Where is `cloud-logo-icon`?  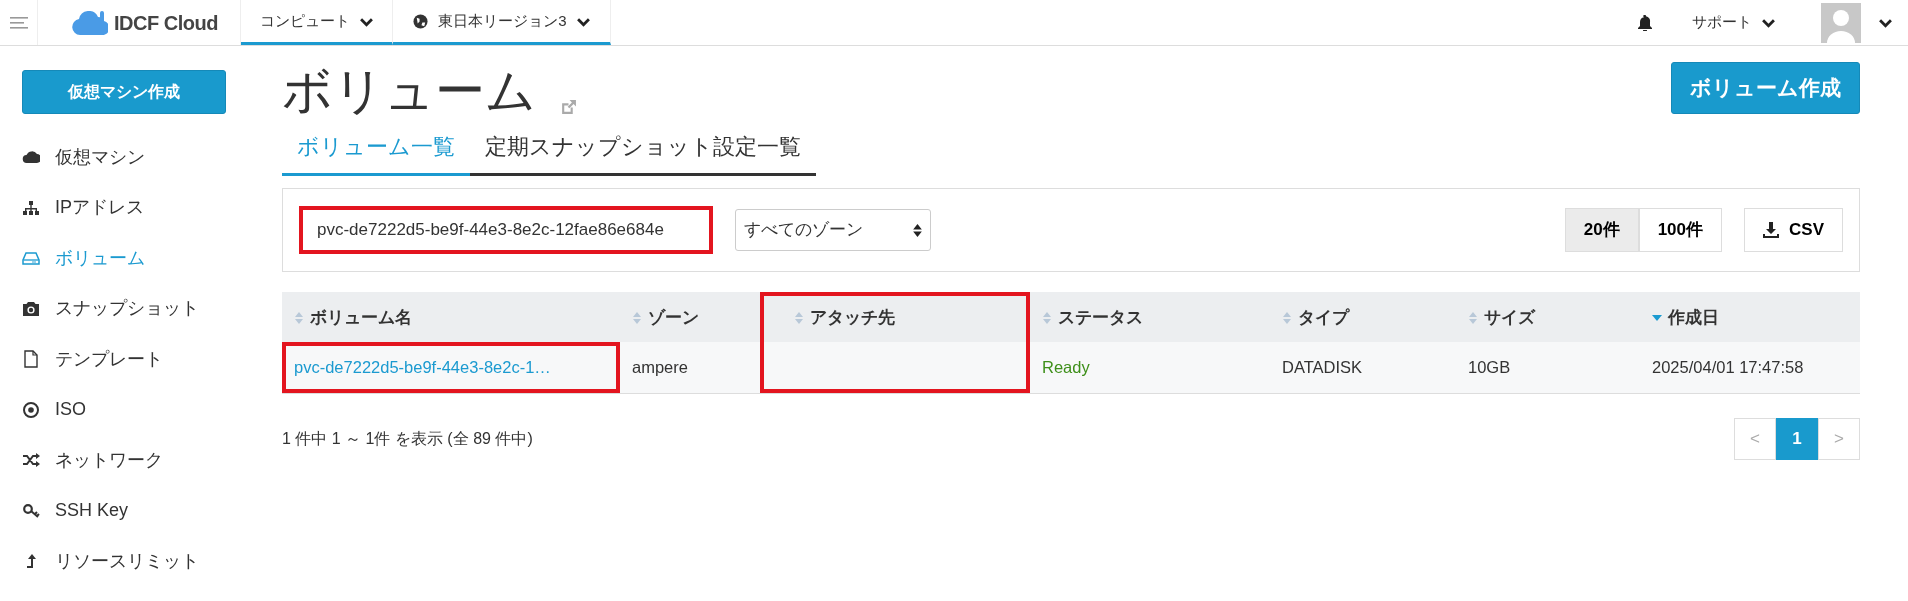
cloud-logo-icon is located at coordinates (90, 22).